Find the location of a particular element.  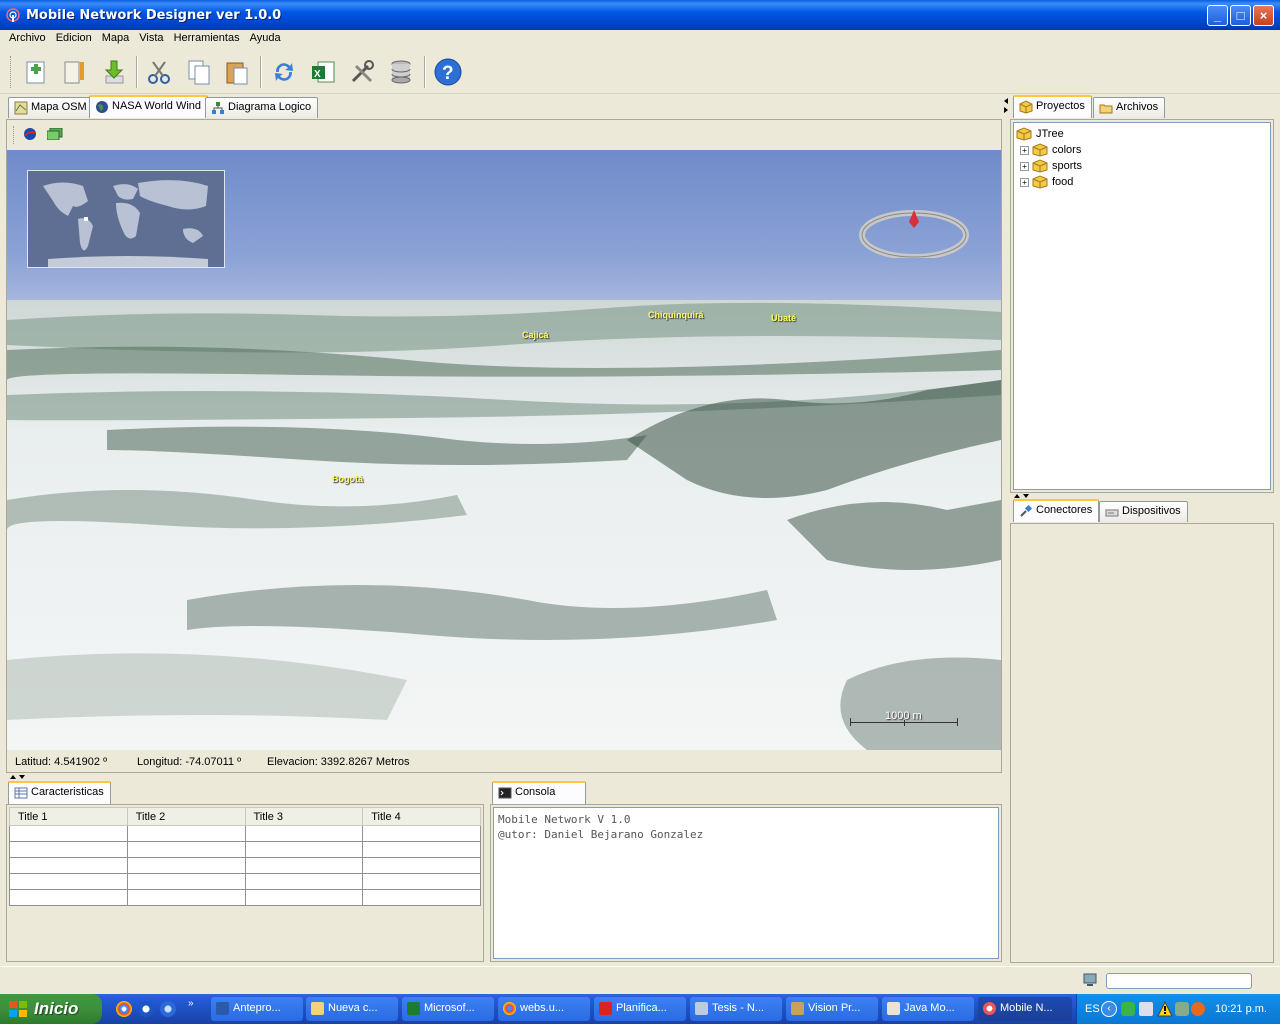

tab-dispositivos: Dispositivos is located at coordinates (1143, 511).